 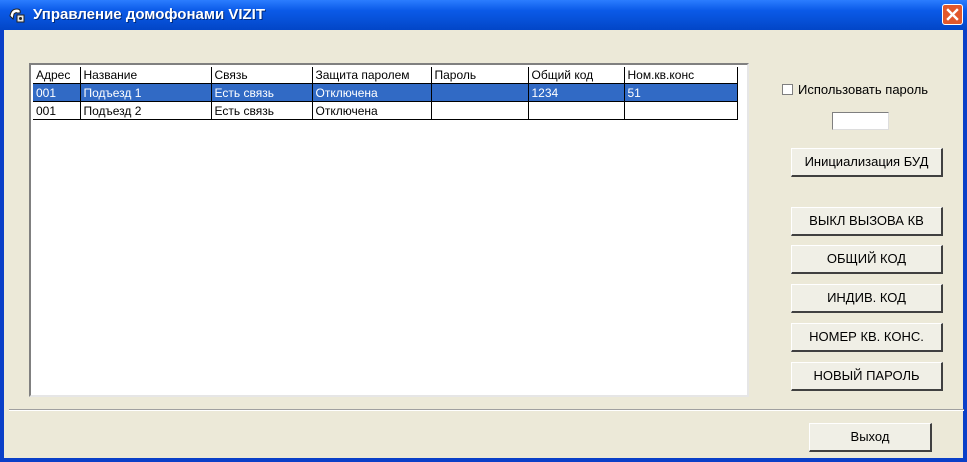 I want to click on password-input, so click(x=860, y=121).